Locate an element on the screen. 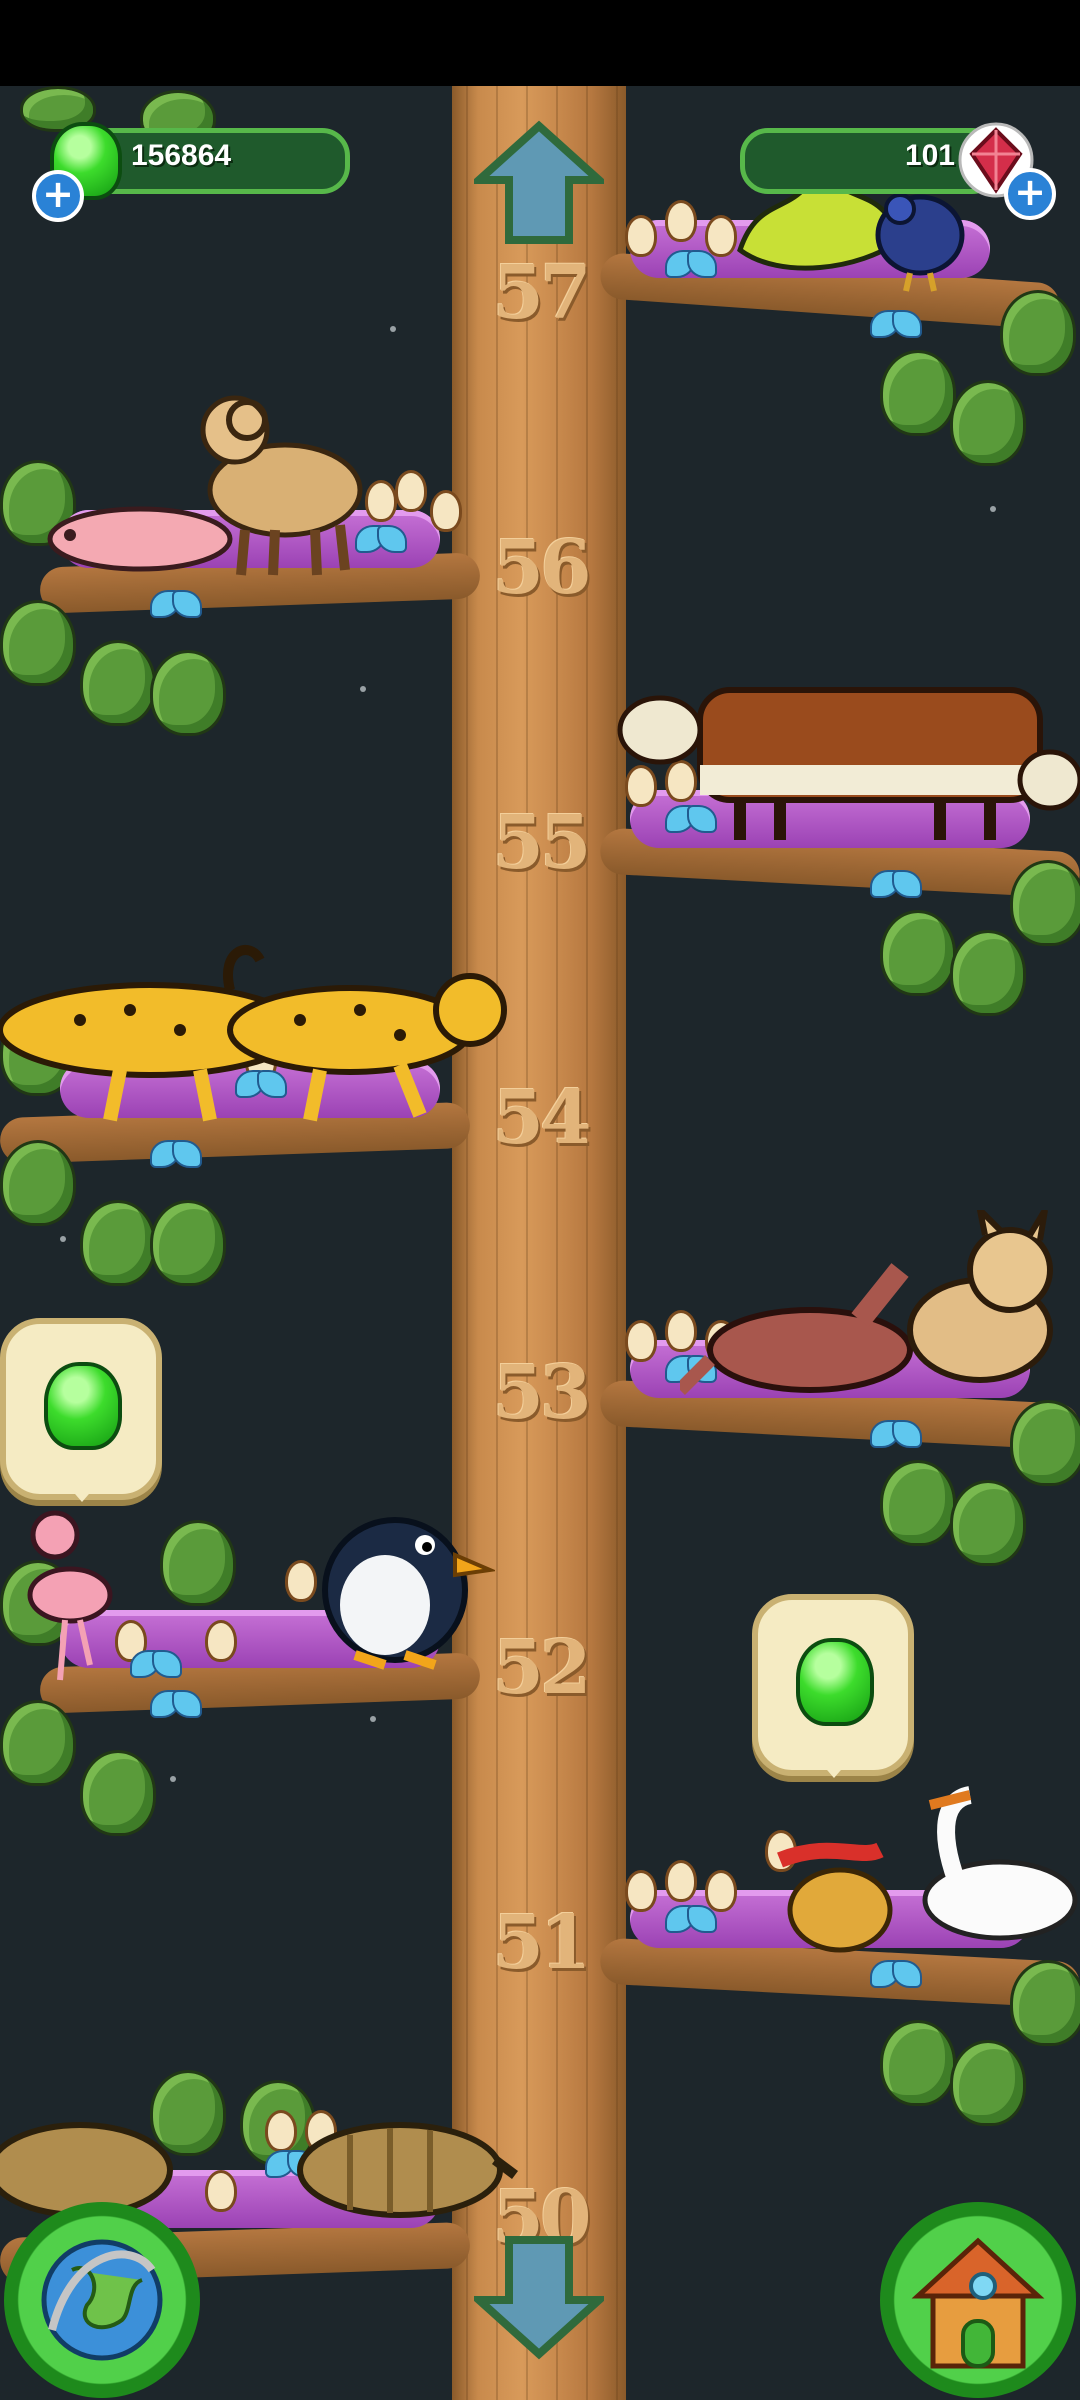 The image size is (1080, 2400). penguin-icon is located at coordinates (405, 1585).